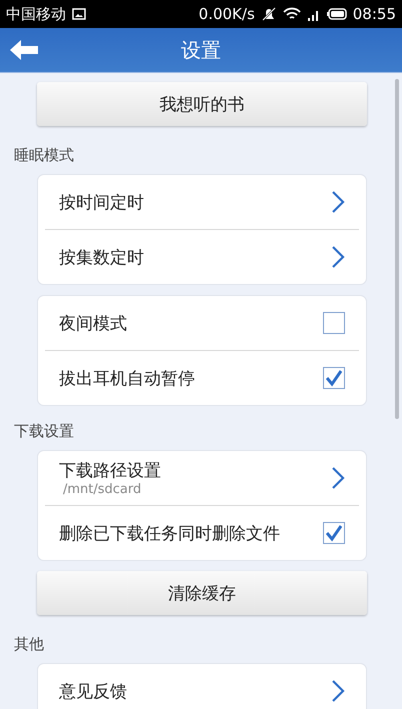 This screenshot has width=402, height=709. Describe the element at coordinates (202, 104) in the screenshot. I see `action-button: 我想听的书` at that location.